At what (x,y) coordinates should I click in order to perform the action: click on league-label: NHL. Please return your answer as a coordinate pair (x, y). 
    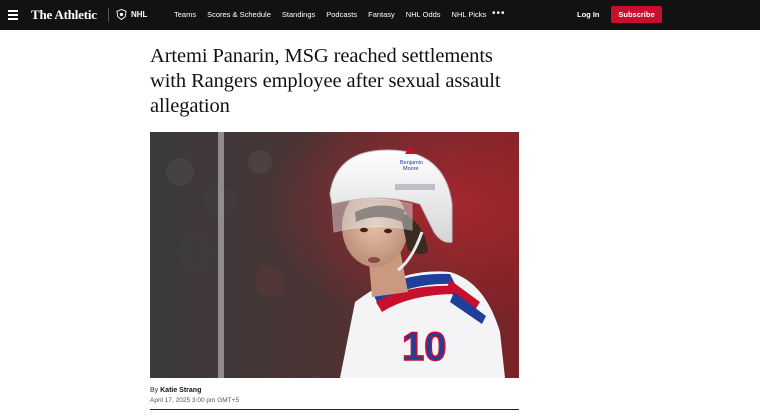
    Looking at the image, I should click on (139, 14).